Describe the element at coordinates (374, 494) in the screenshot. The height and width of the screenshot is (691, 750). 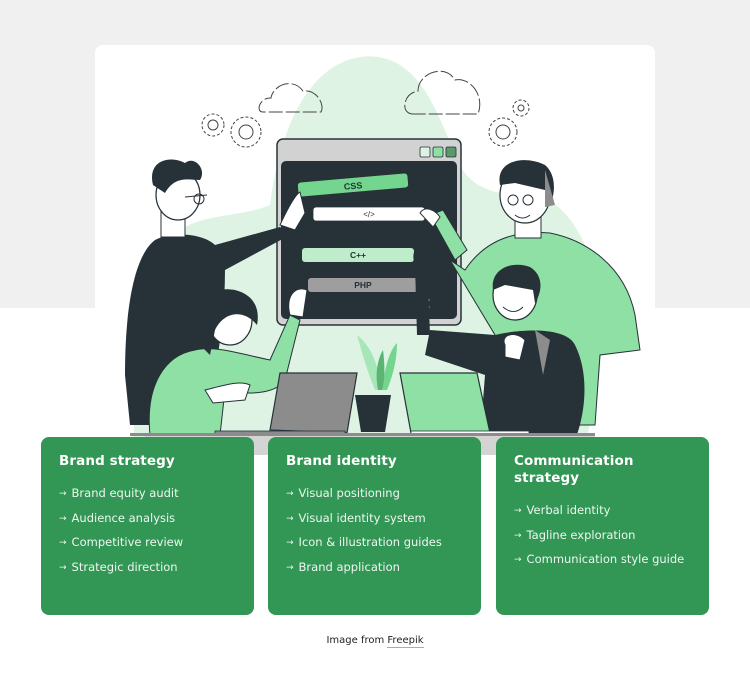
I see `list-item: → Visual positioning` at that location.